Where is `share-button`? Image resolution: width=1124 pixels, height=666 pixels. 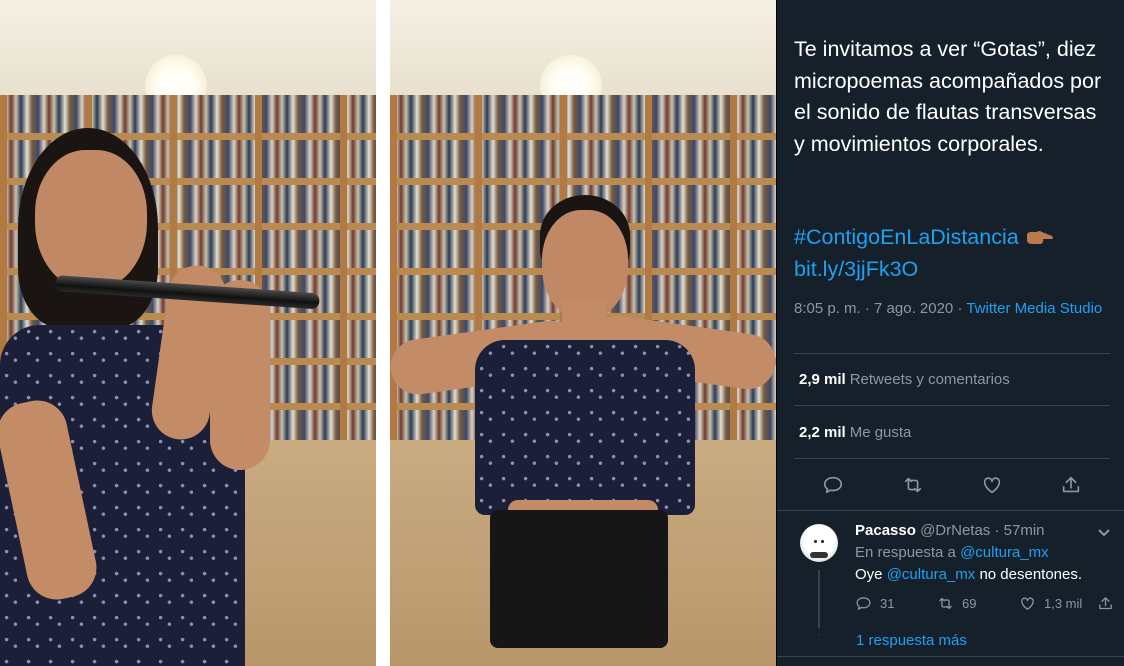 share-button is located at coordinates (1071, 485).